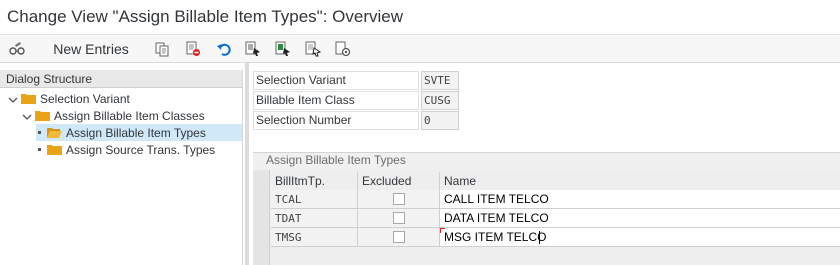 The height and width of the screenshot is (265, 840). I want to click on selection-variant-value: SVTE, so click(440, 80).